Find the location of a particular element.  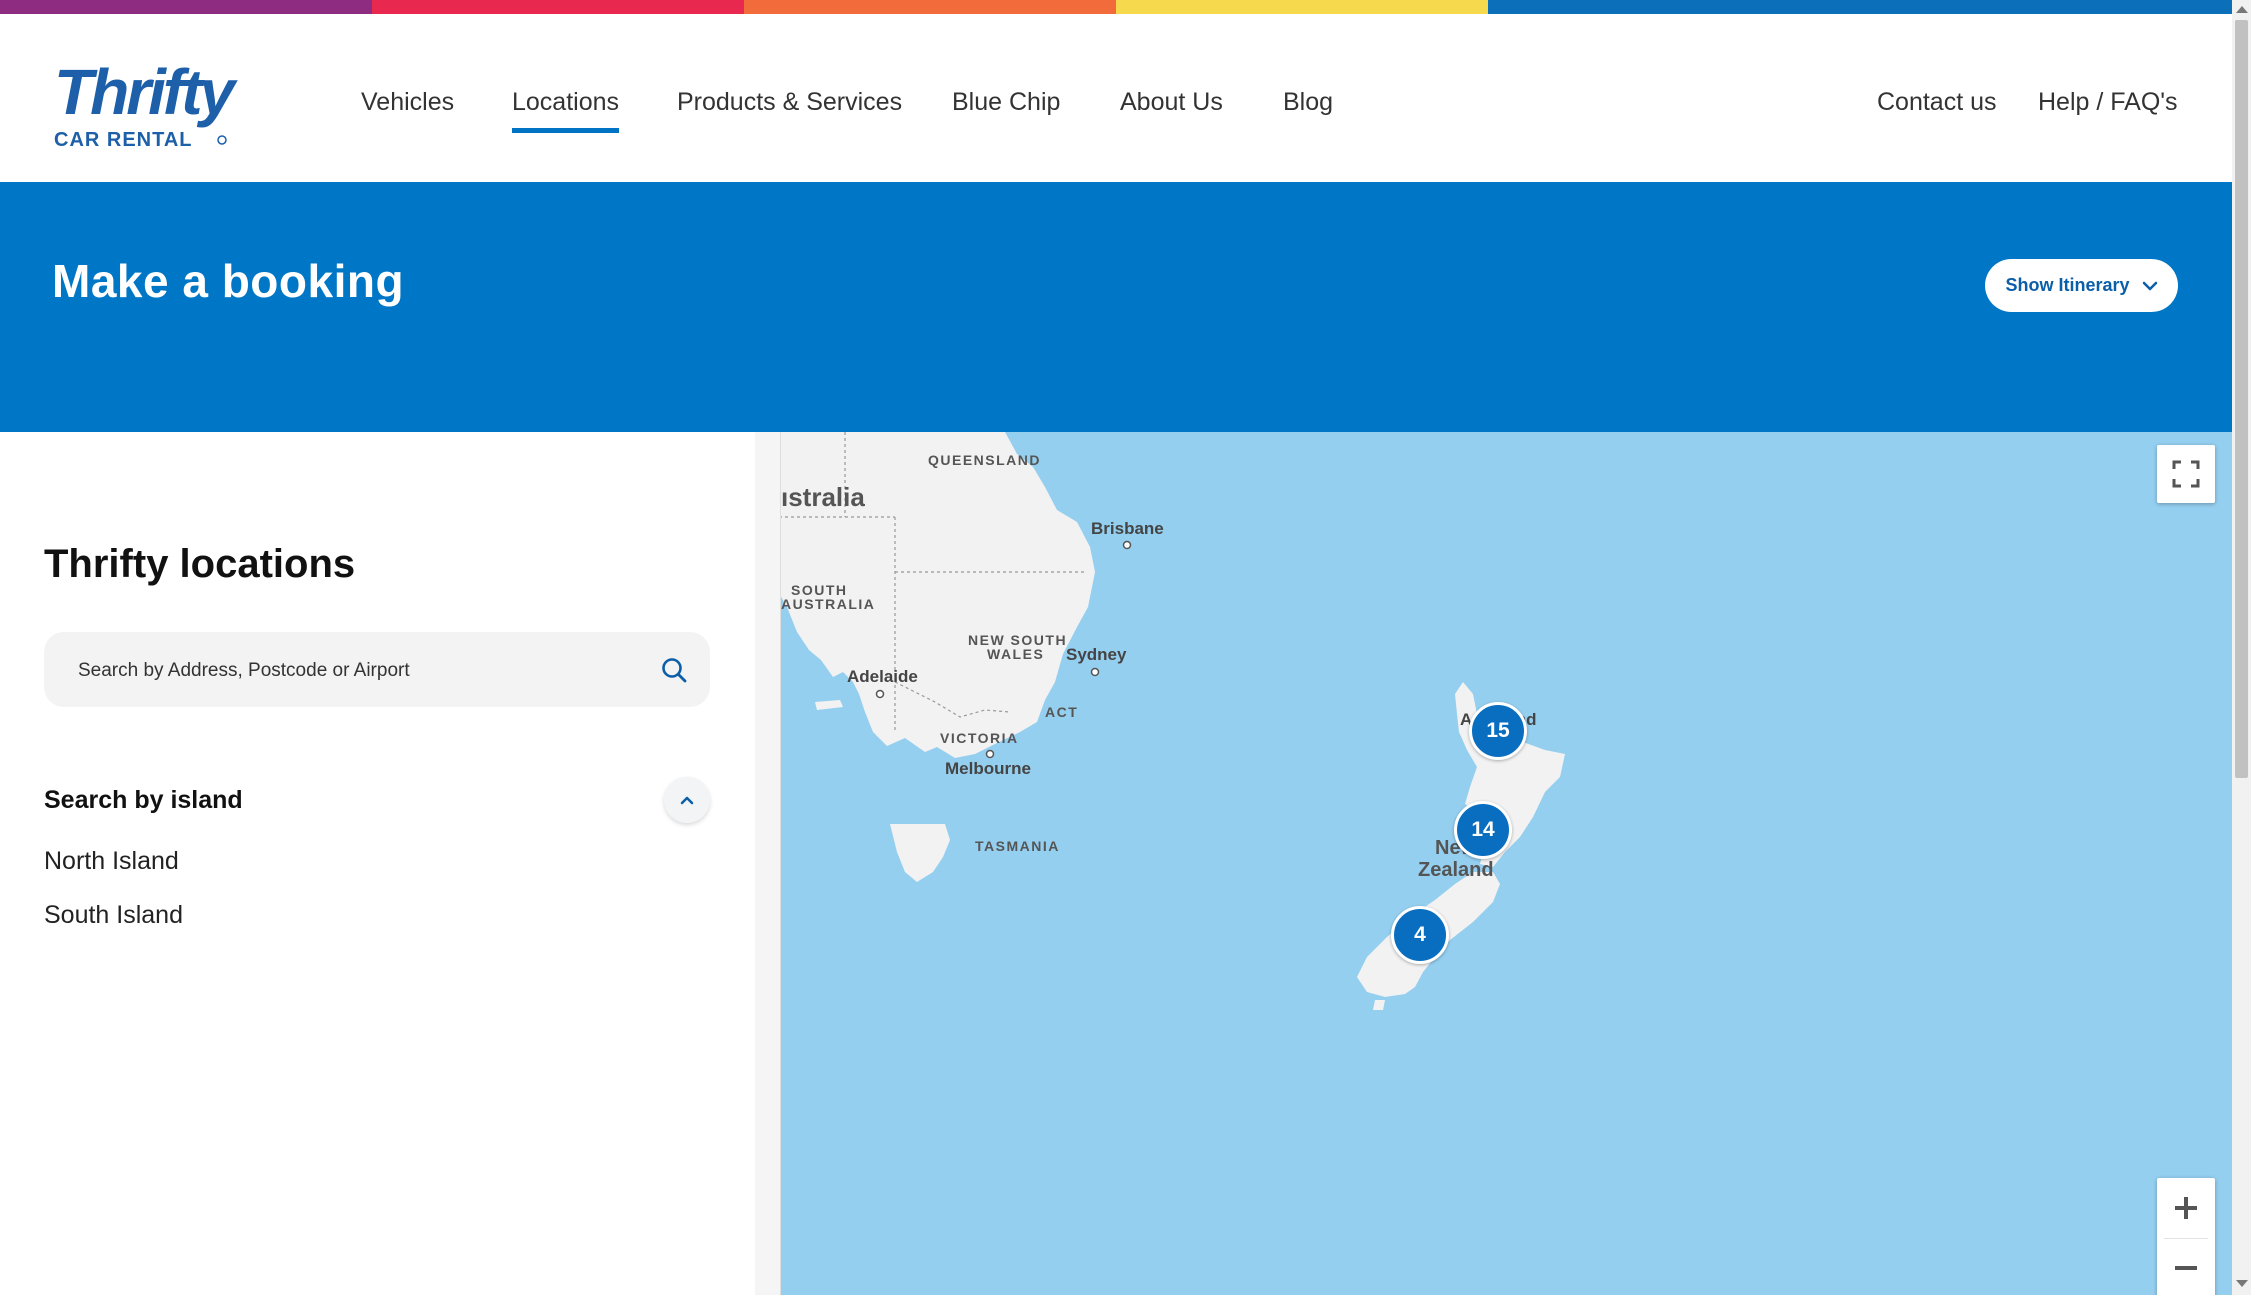

location-search is located at coordinates (377, 670).